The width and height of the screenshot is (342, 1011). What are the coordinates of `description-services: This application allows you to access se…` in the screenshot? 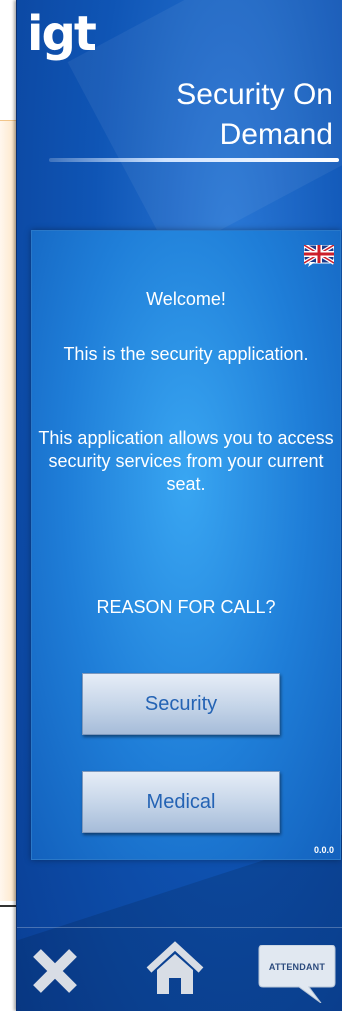 It's located at (186, 461).